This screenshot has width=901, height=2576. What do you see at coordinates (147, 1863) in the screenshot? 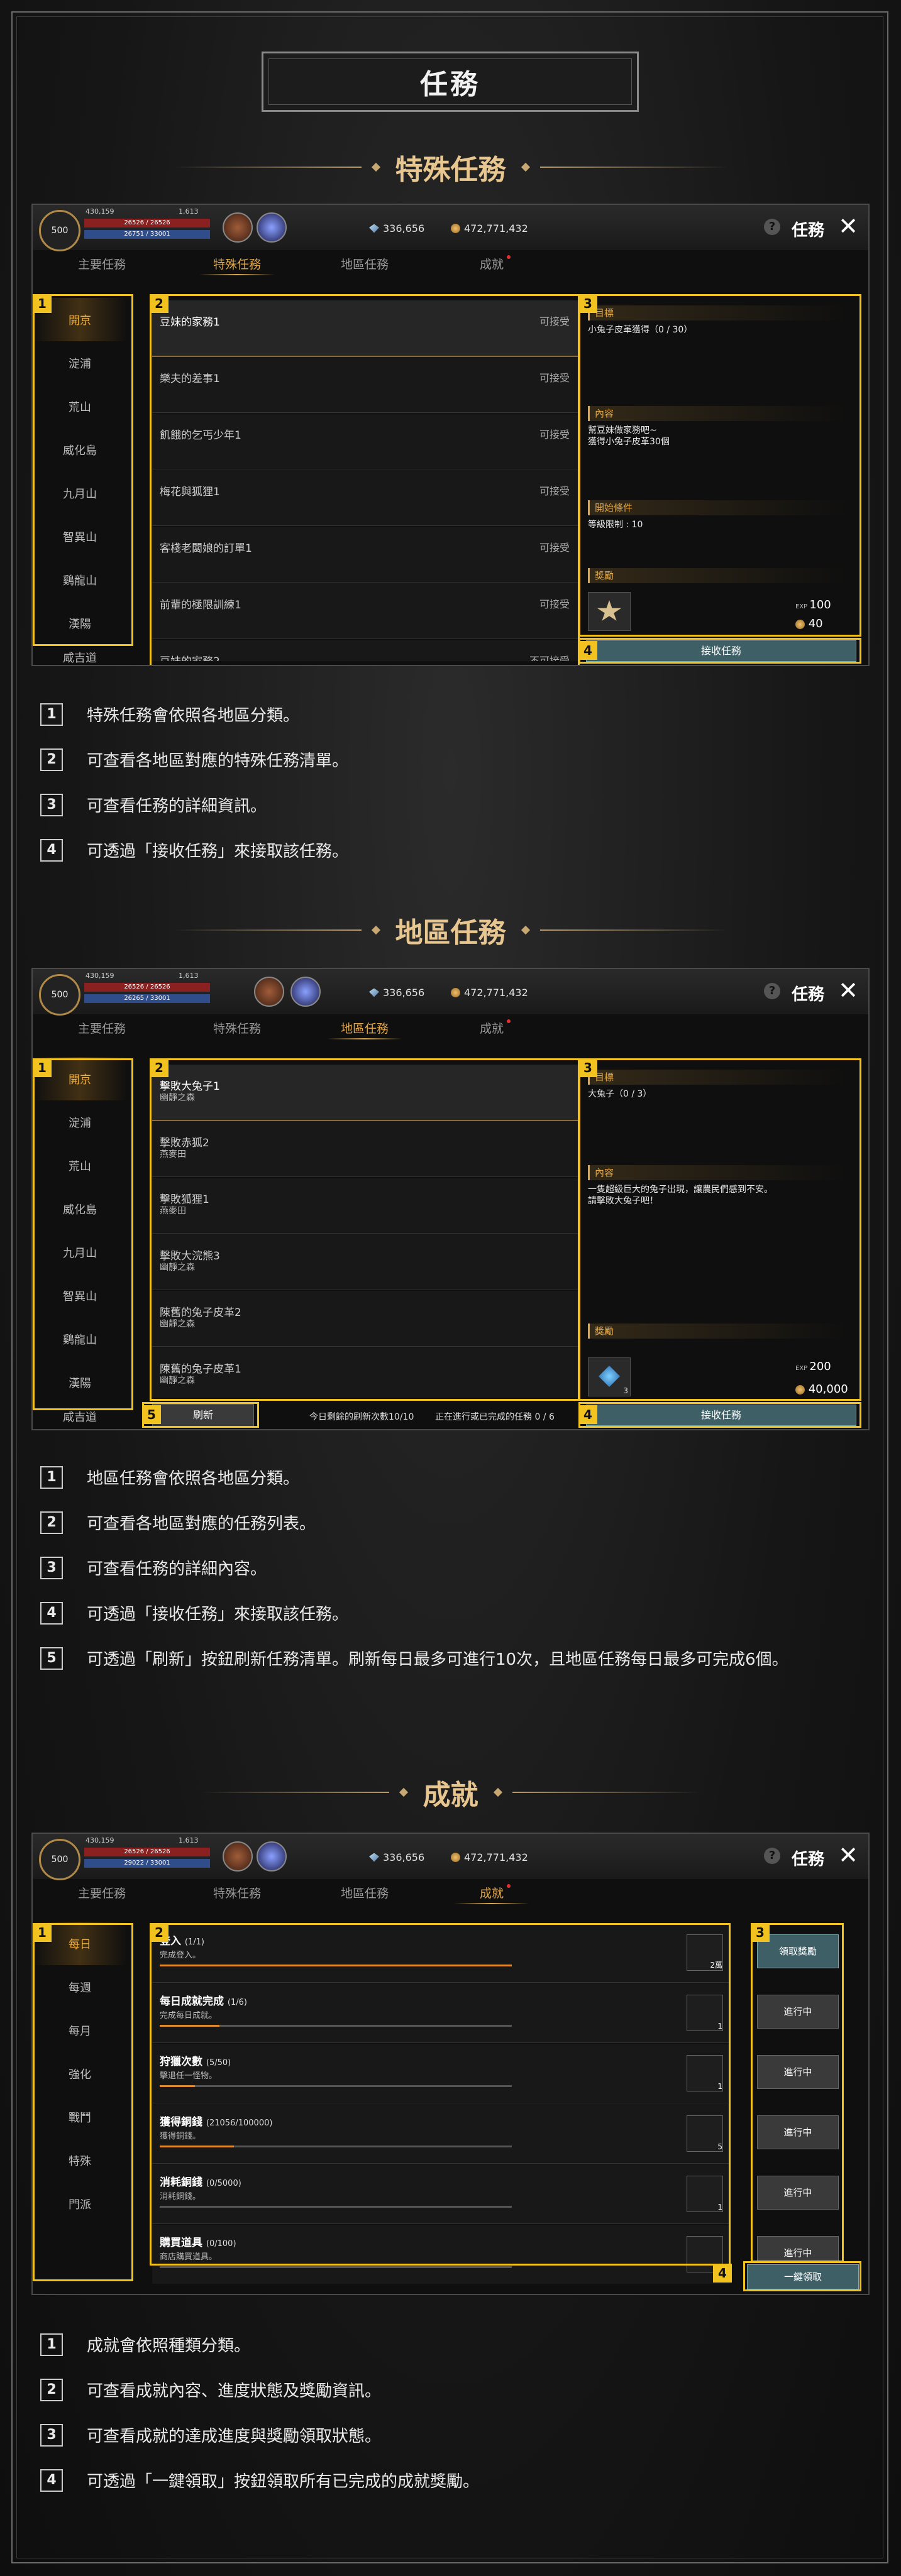
I see `mp-bar: 29022 / 33001` at bounding box center [147, 1863].